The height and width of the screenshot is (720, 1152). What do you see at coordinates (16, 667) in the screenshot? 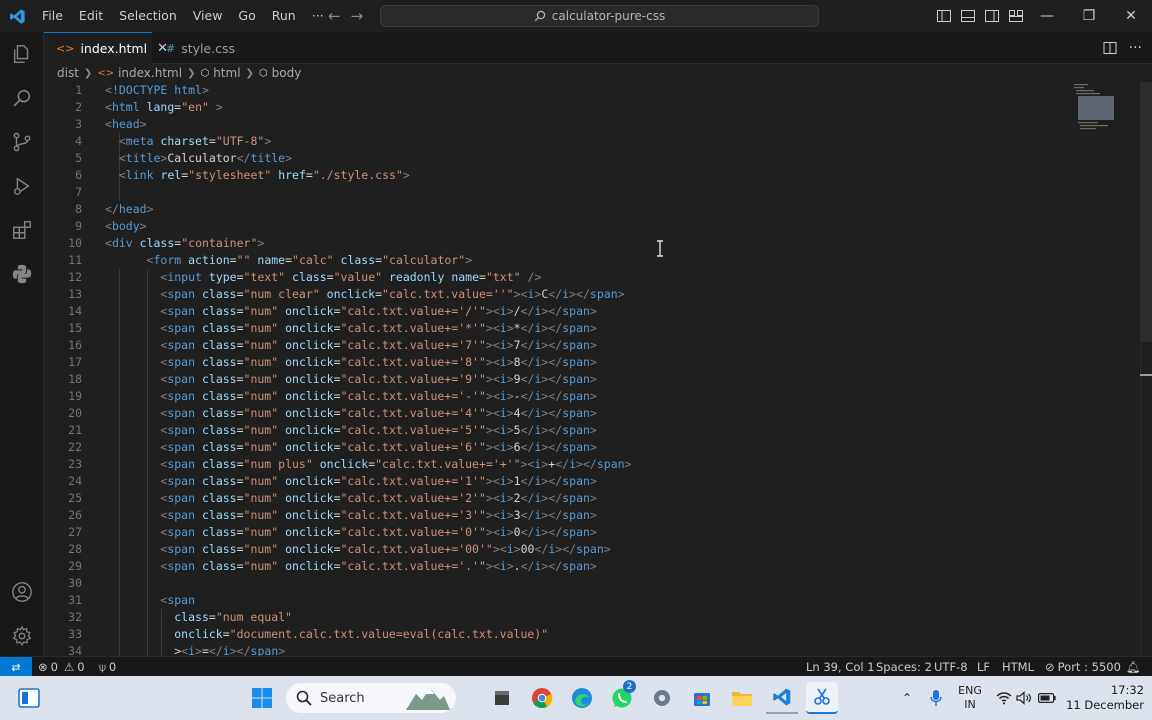
I see `remote-indicator-icon: ⇄` at bounding box center [16, 667].